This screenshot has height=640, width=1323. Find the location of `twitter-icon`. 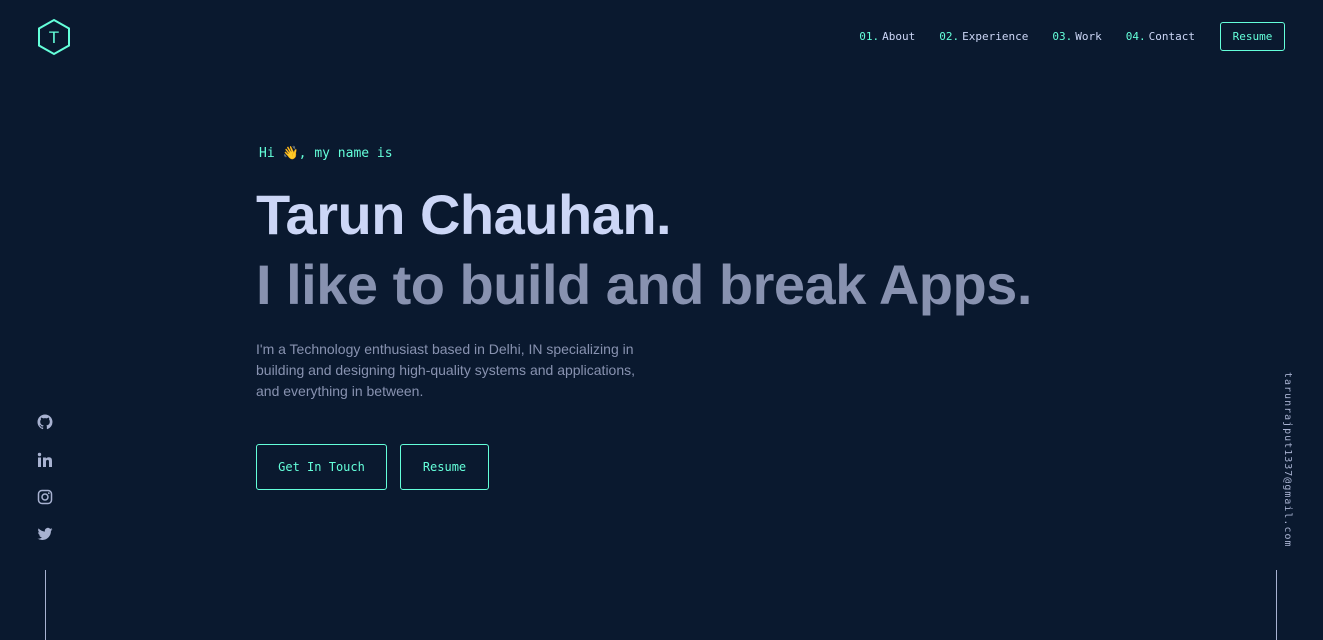

twitter-icon is located at coordinates (45, 534).